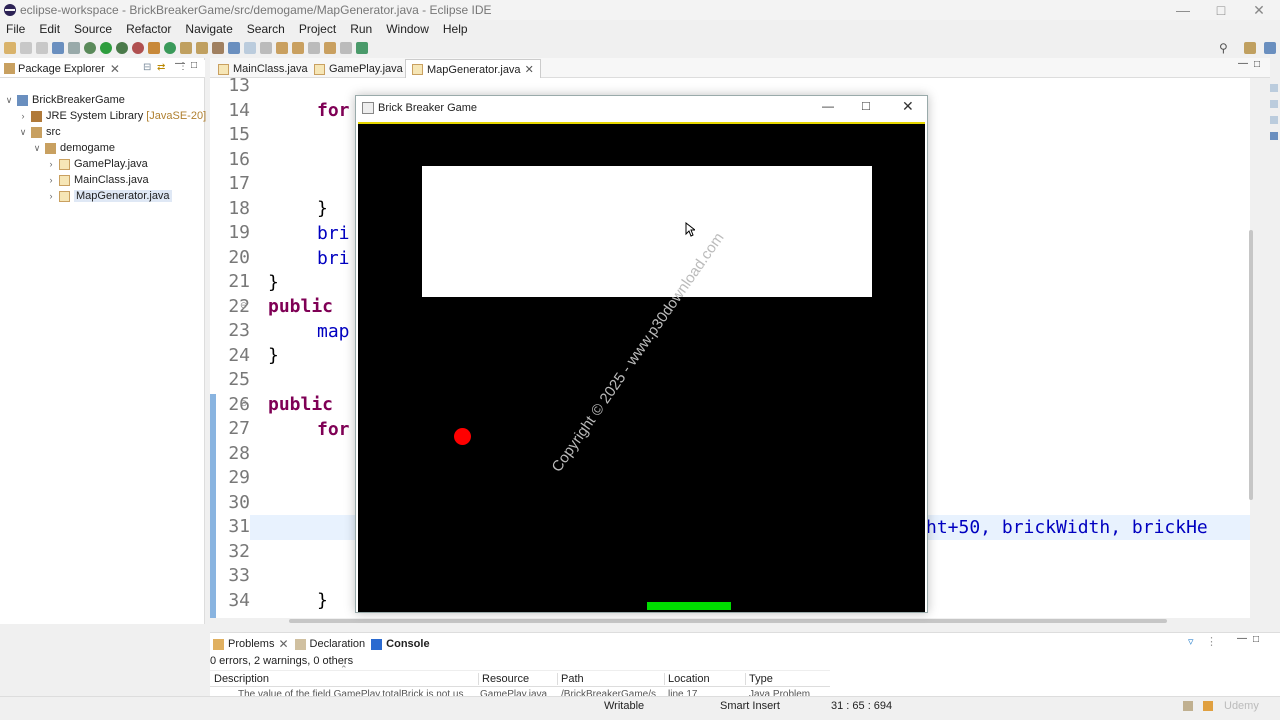  I want to click on toggle-mark-occurrences-icon, so click(234, 48).